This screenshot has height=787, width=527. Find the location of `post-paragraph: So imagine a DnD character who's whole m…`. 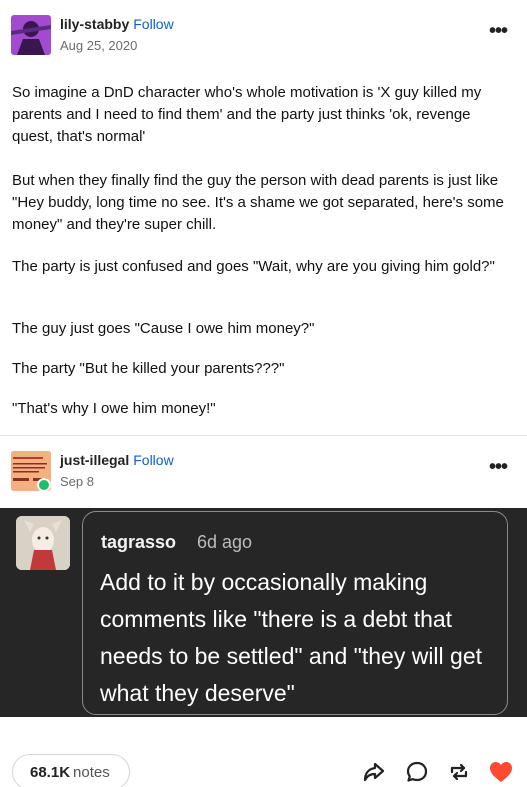

post-paragraph: So imagine a DnD character who's whole m… is located at coordinates (247, 114).